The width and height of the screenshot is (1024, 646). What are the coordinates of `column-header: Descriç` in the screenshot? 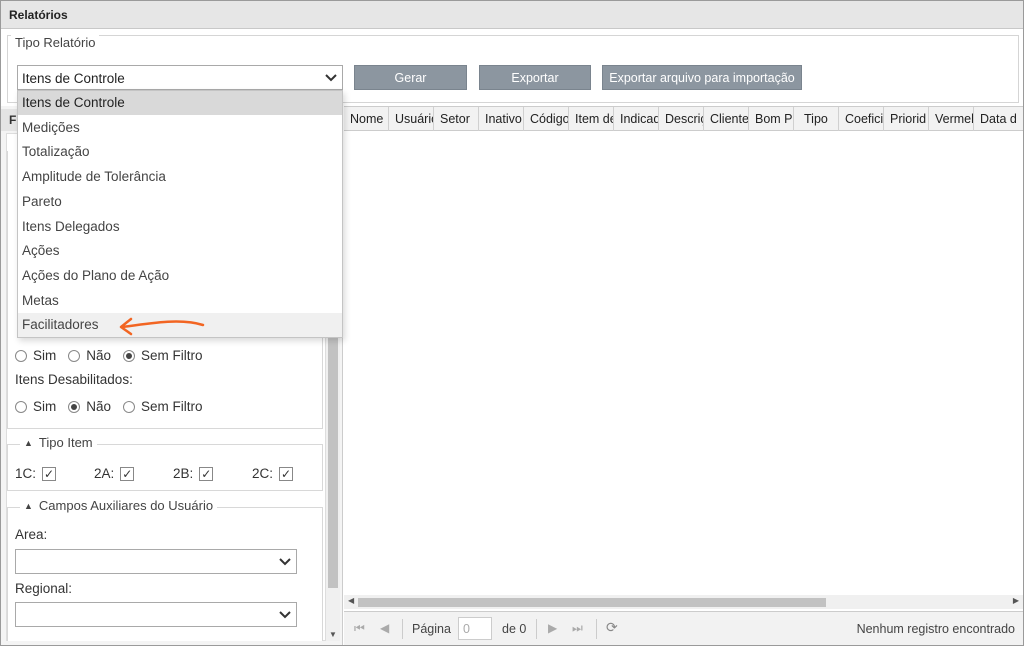 It's located at (681, 119).